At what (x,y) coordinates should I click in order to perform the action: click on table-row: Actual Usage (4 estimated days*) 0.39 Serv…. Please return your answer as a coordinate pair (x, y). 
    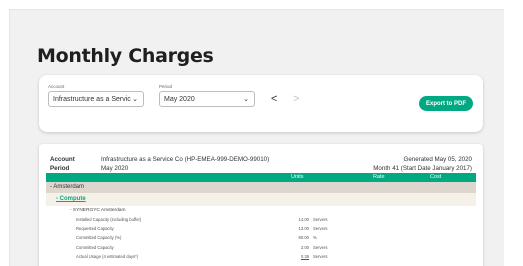
    Looking at the image, I should click on (261, 256).